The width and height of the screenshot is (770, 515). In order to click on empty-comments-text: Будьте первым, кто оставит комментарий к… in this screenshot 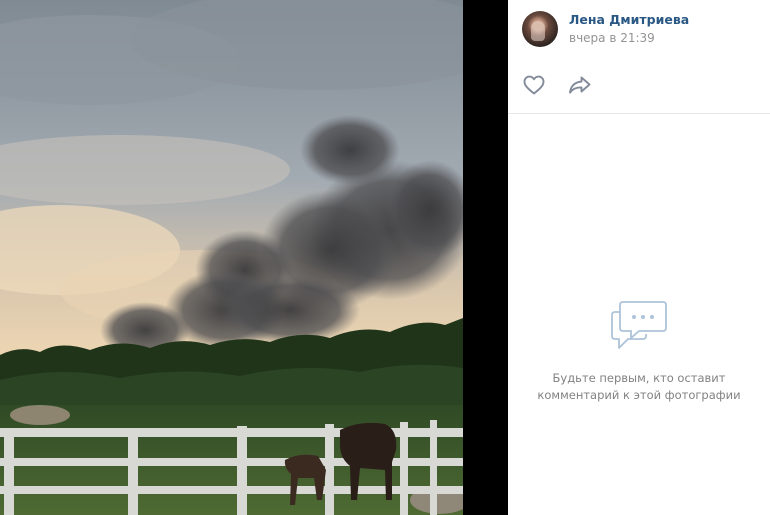, I will do `click(639, 387)`.